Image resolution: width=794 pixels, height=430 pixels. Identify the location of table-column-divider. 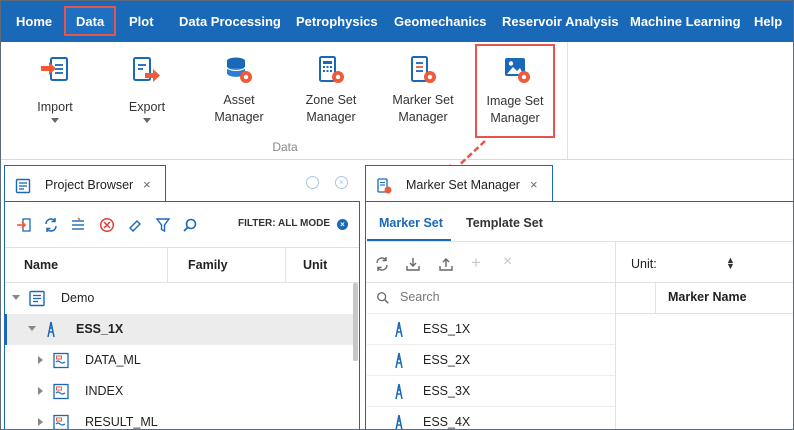
(655, 298).